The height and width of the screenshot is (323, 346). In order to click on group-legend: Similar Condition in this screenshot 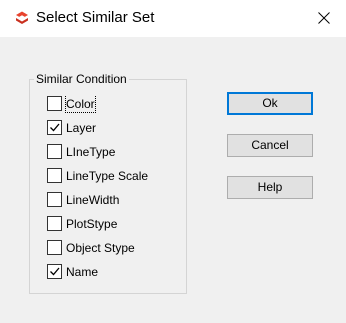, I will do `click(81, 79)`.